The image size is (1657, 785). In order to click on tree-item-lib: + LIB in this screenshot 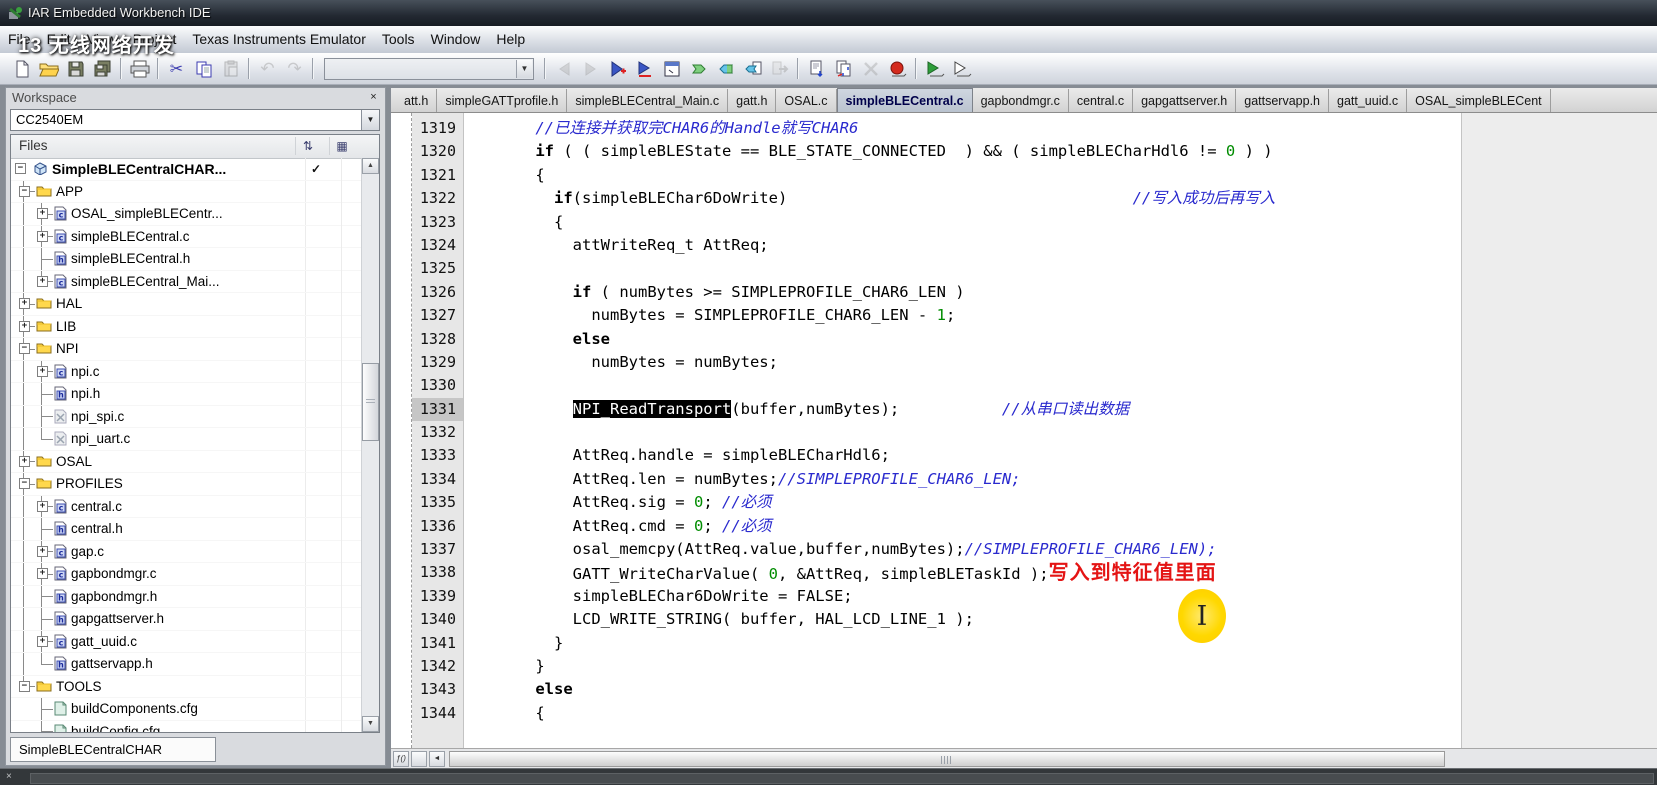, I will do `click(186, 326)`.